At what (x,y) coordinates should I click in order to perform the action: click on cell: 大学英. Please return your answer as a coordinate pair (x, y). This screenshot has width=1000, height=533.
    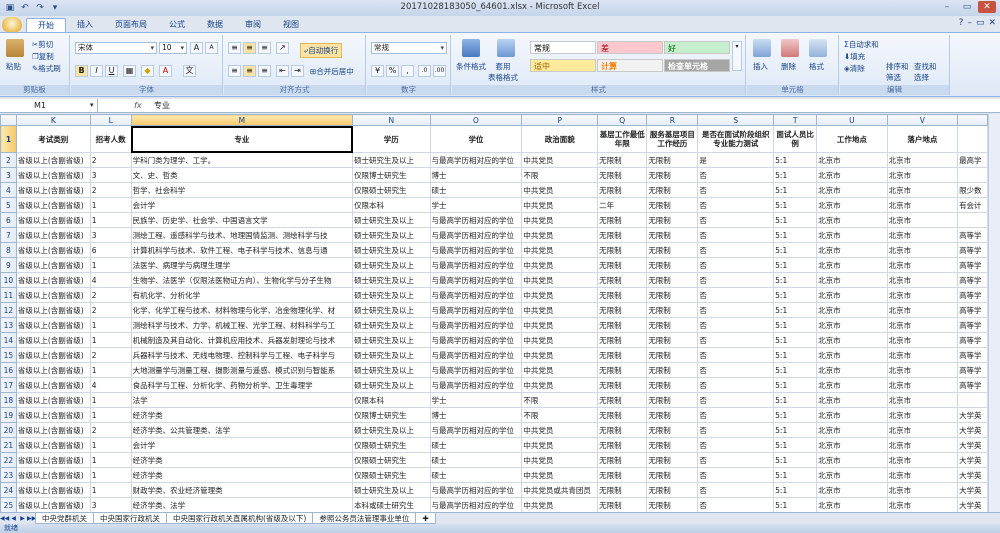
    Looking at the image, I should click on (972, 475).